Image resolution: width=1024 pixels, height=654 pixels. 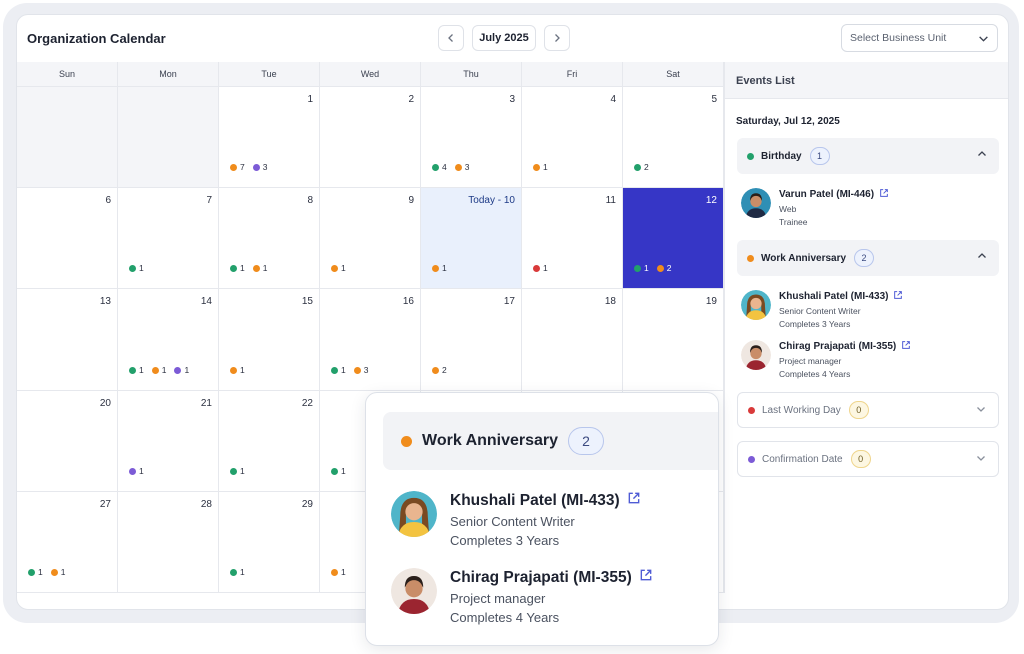 I want to click on red-dot-icon, so click(x=536, y=269).